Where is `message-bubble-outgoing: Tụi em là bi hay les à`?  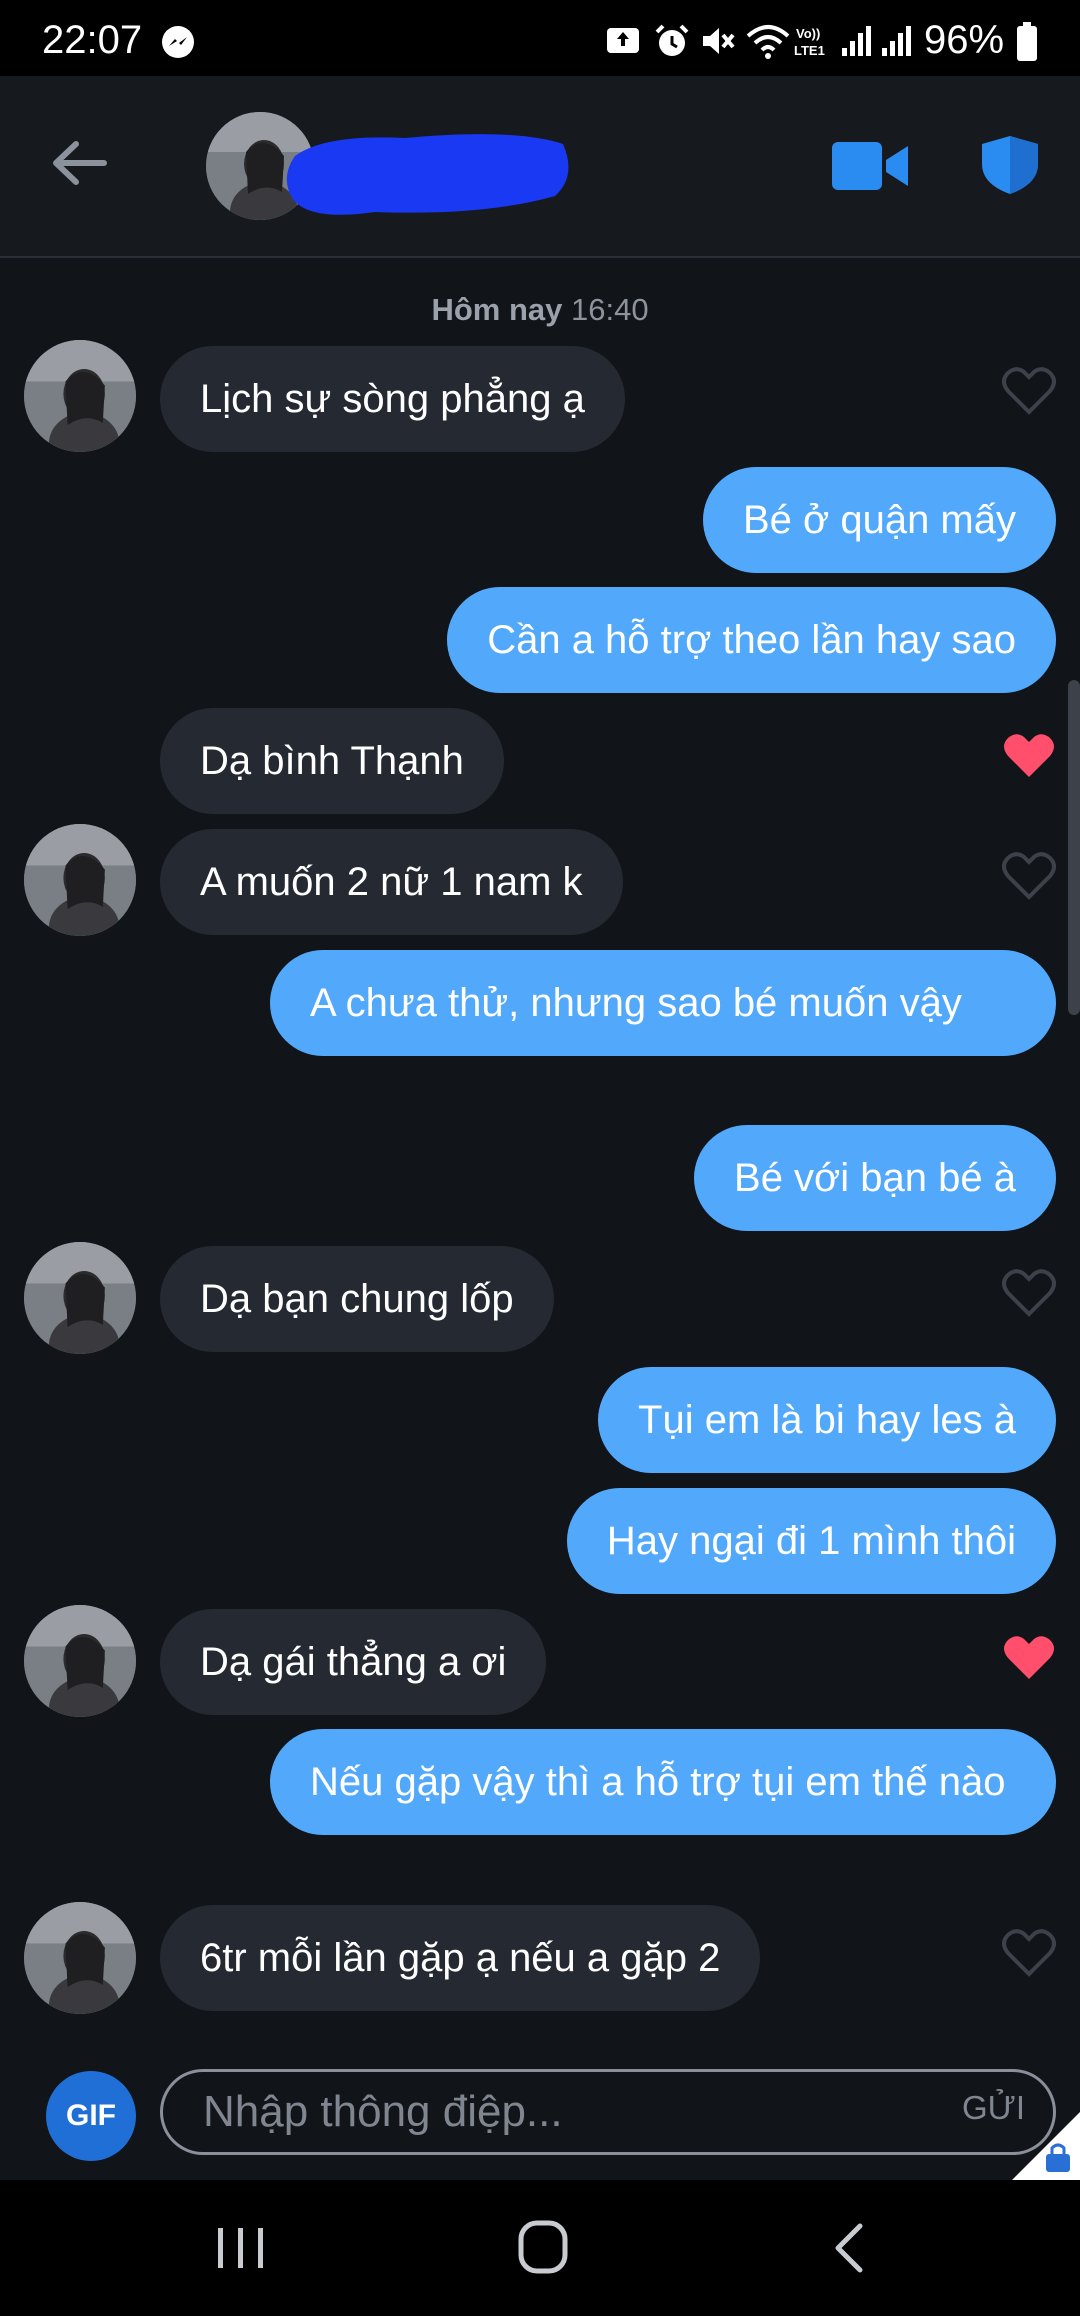
message-bubble-outgoing: Tụi em là bi hay les à is located at coordinates (827, 1420).